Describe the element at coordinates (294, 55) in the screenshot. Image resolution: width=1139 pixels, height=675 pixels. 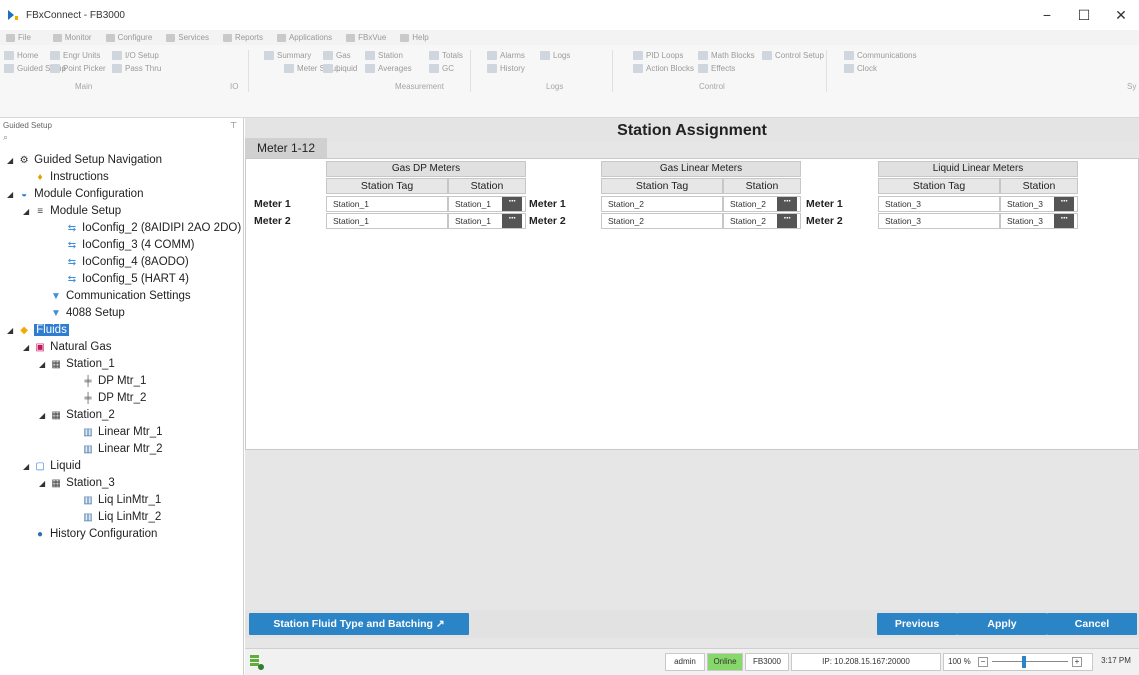
I see `ribbon-label: Summary` at that location.